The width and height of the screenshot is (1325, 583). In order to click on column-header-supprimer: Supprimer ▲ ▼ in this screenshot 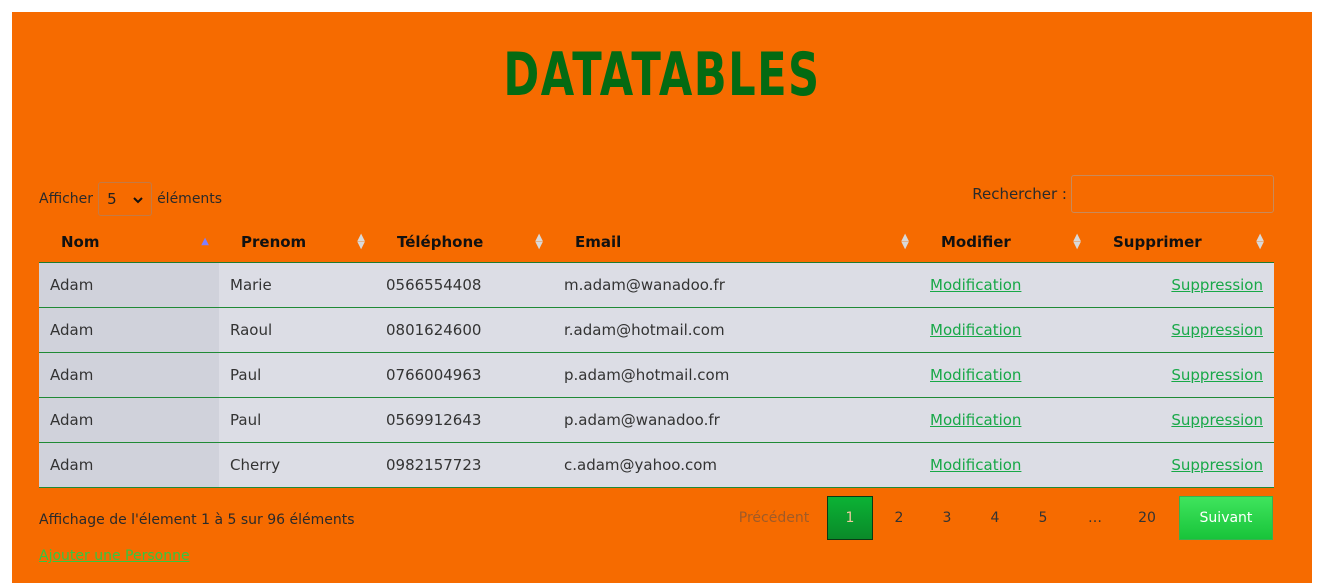, I will do `click(1182, 242)`.